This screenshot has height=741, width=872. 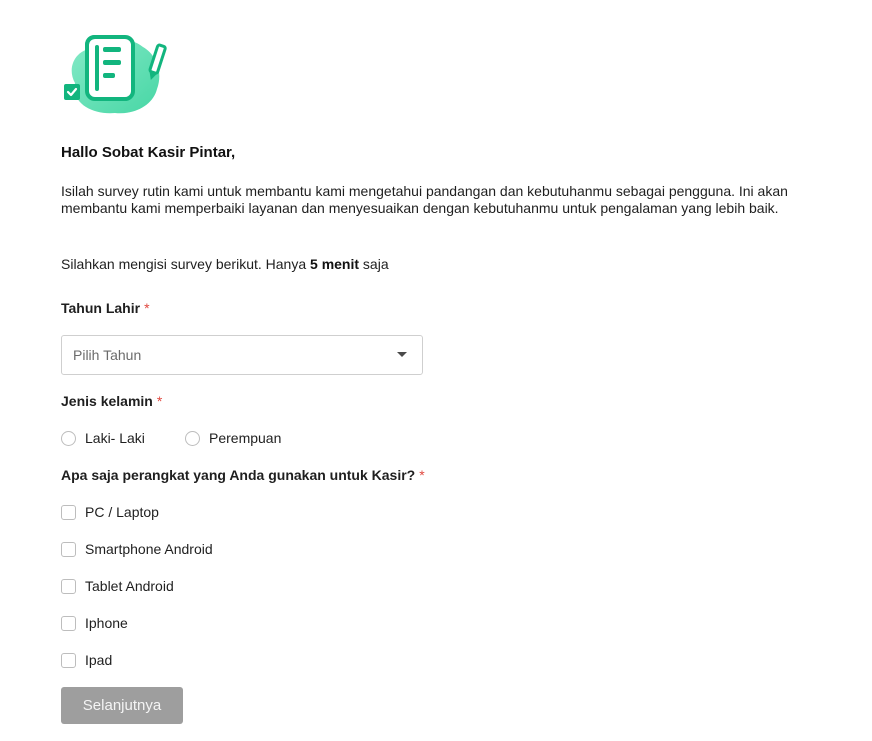 What do you see at coordinates (68, 623) in the screenshot?
I see `checkbox-iphone` at bounding box center [68, 623].